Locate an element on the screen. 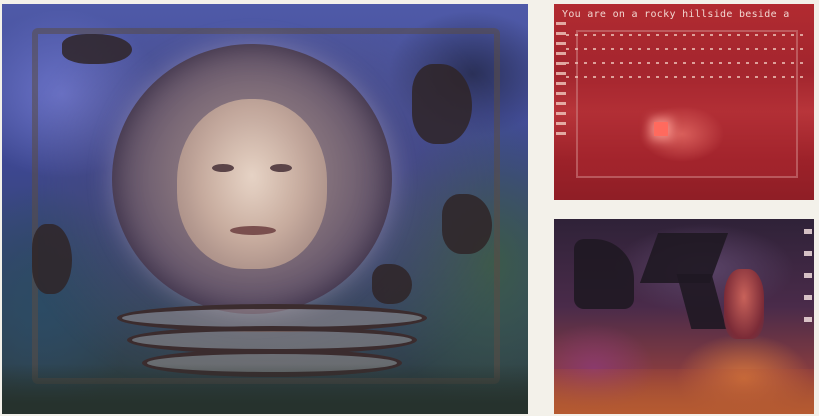 This screenshot has height=416, width=819. adventure-text-line: You are on a rocky hillside beside a is located at coordinates (676, 14).